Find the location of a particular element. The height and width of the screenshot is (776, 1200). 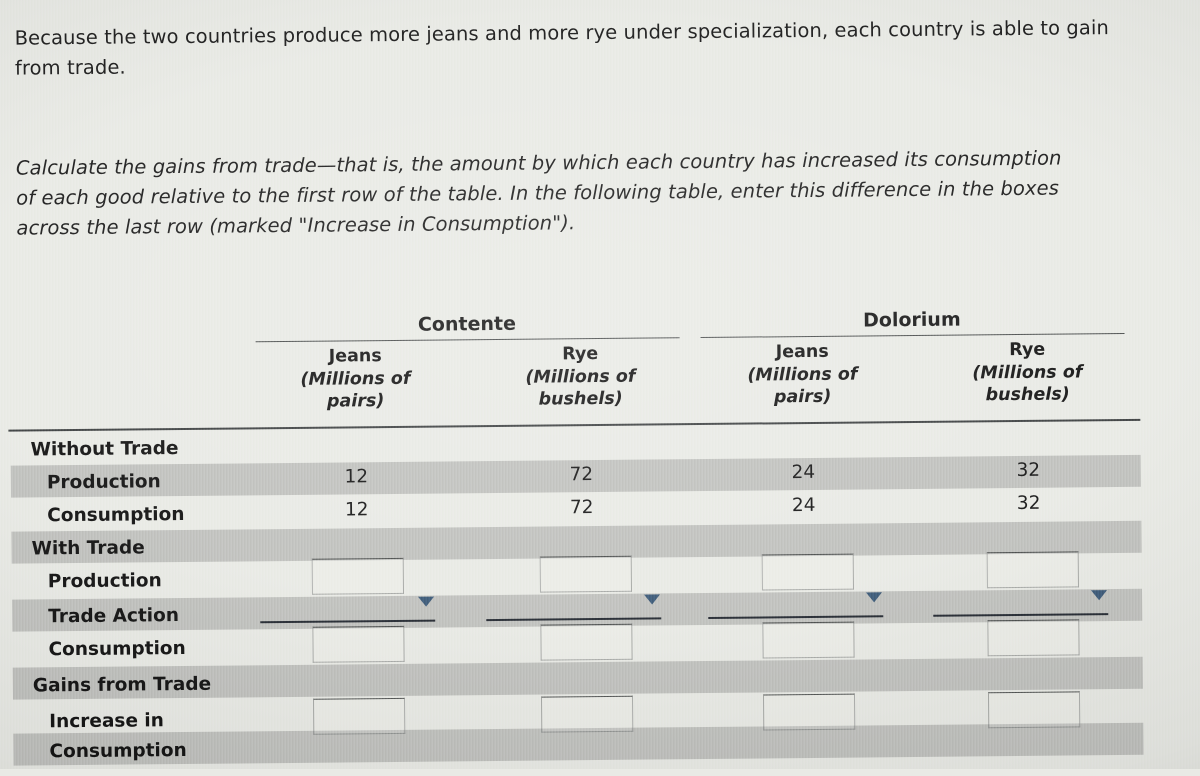

column-header-dolorium-rye: Rye (Millions of bushels) is located at coordinates (1028, 372).